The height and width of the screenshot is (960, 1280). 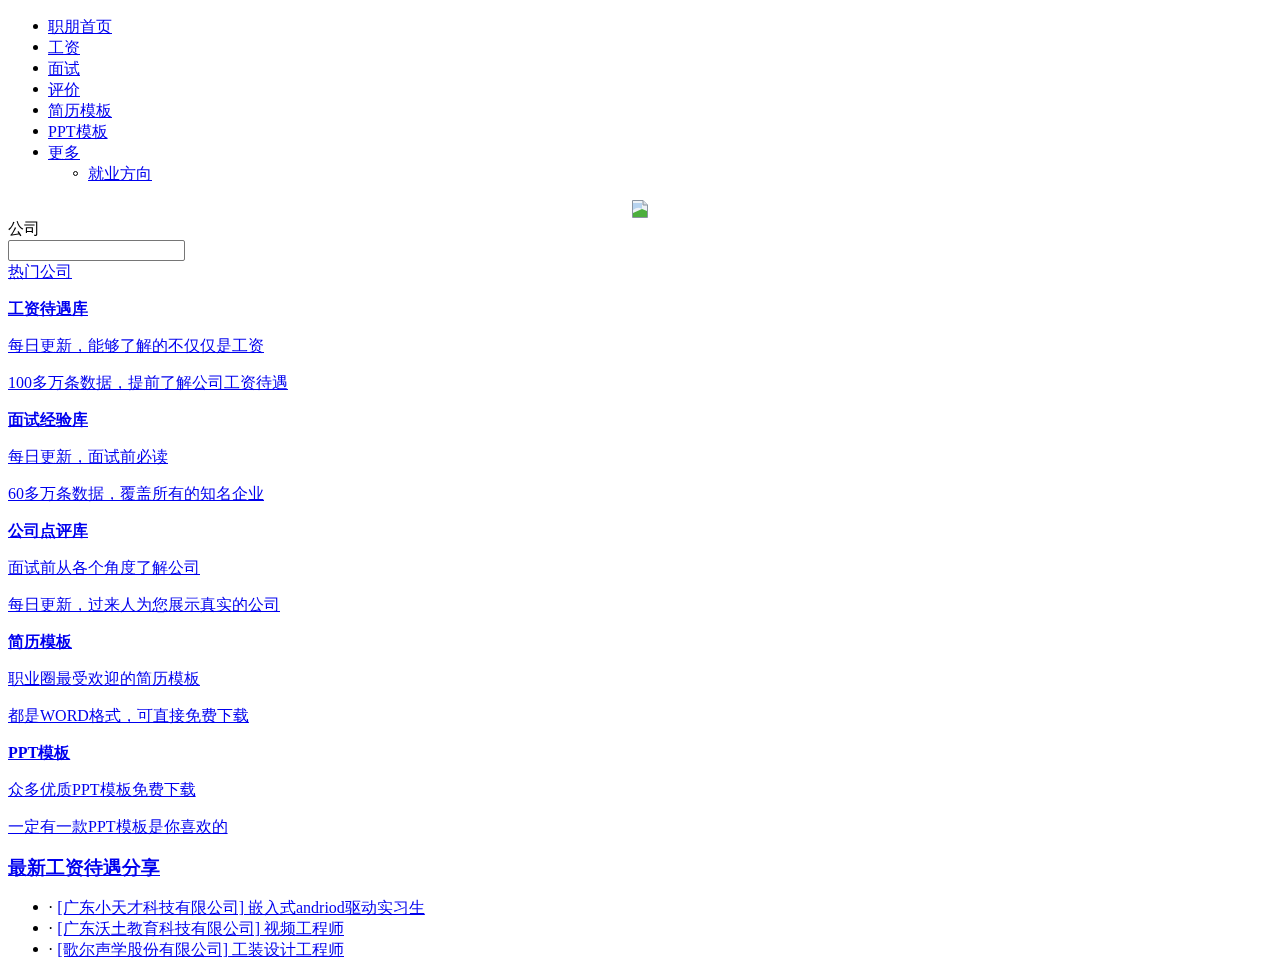 I want to click on feature-description-link: 众多优质PPT模板免费下载, so click(x=102, y=789).